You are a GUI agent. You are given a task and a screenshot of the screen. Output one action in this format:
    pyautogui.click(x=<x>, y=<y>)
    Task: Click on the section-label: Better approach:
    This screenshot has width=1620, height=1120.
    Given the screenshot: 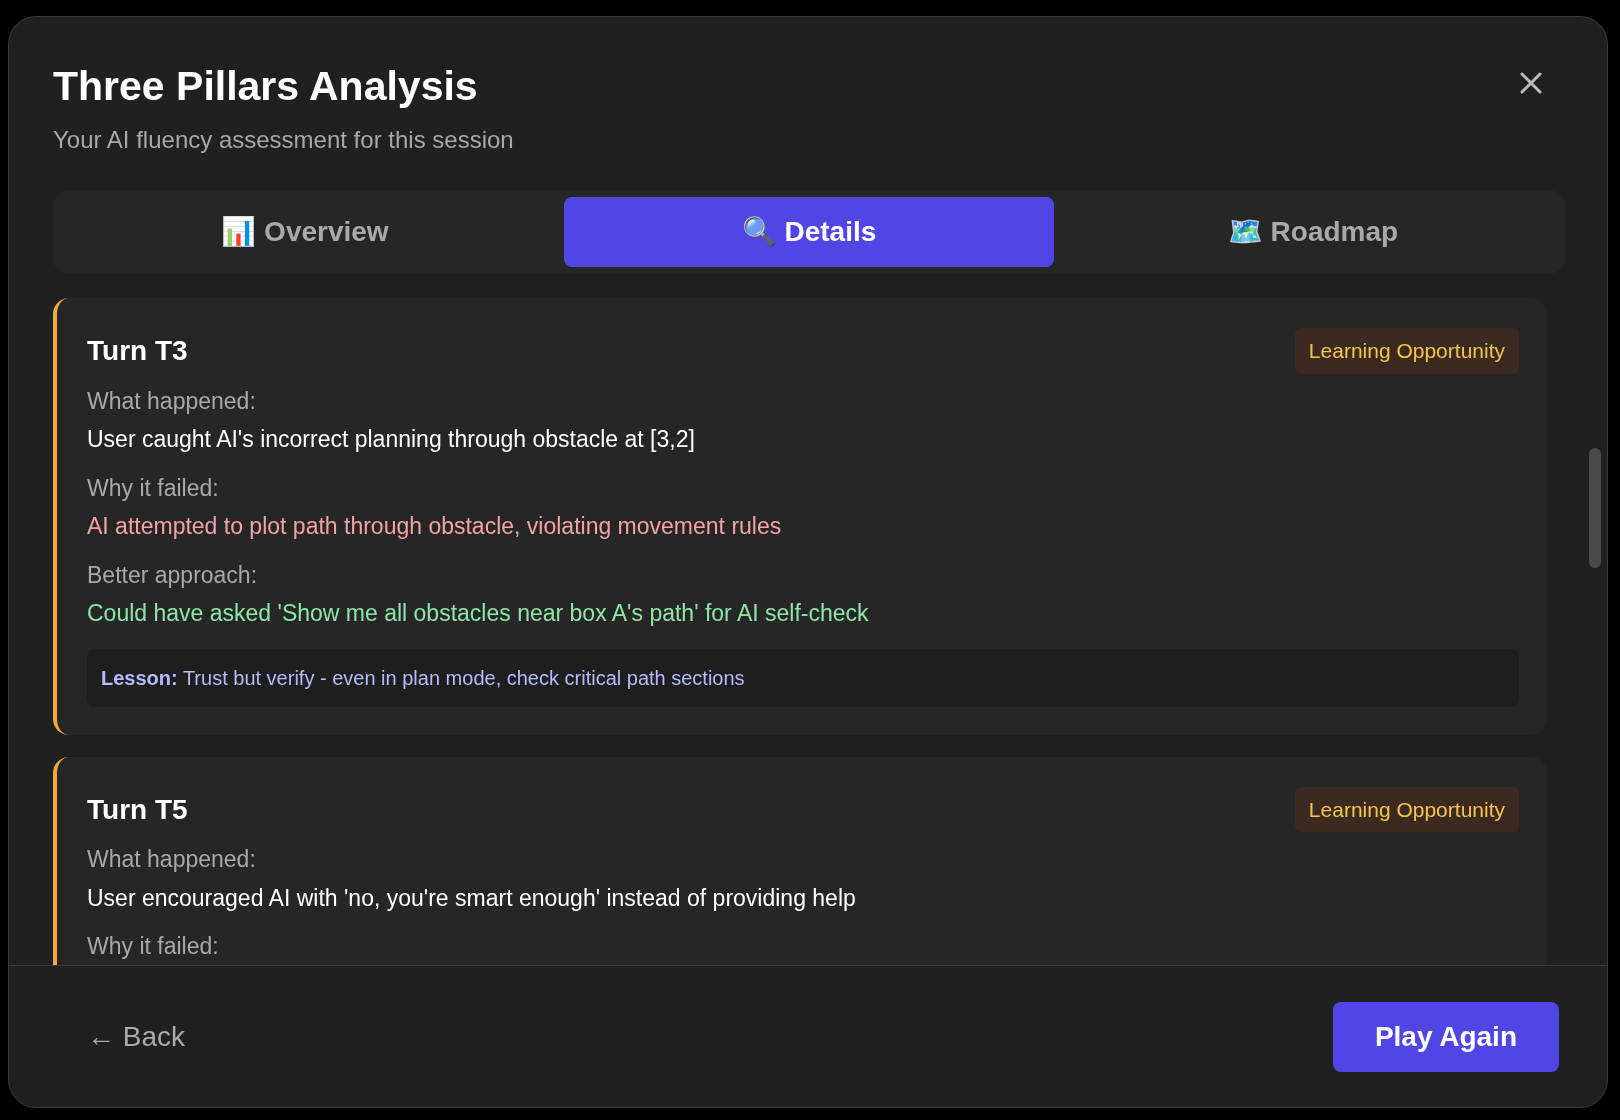 What is the action you would take?
    pyautogui.click(x=173, y=575)
    